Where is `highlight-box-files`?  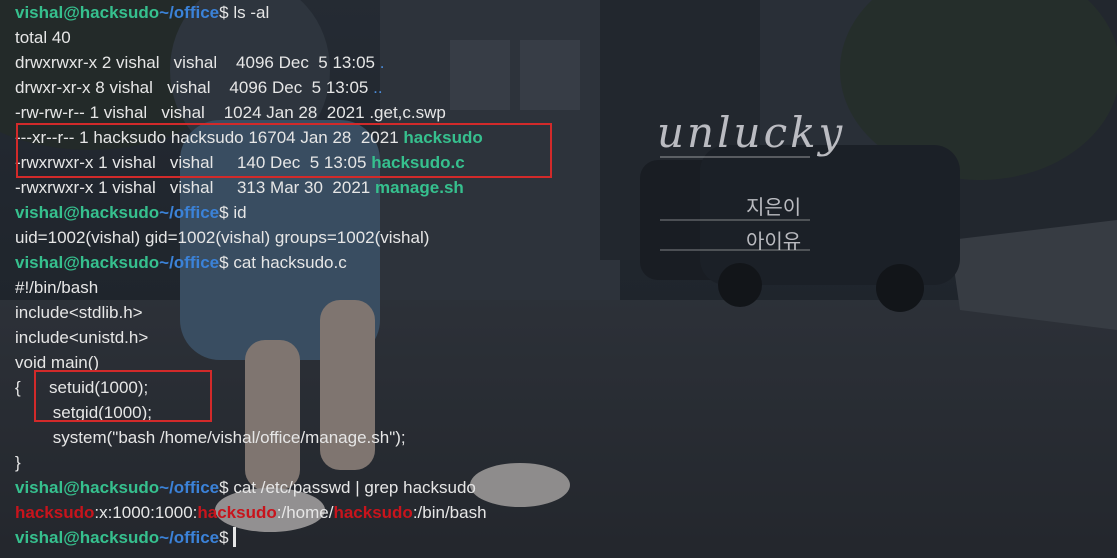 highlight-box-files is located at coordinates (284, 150).